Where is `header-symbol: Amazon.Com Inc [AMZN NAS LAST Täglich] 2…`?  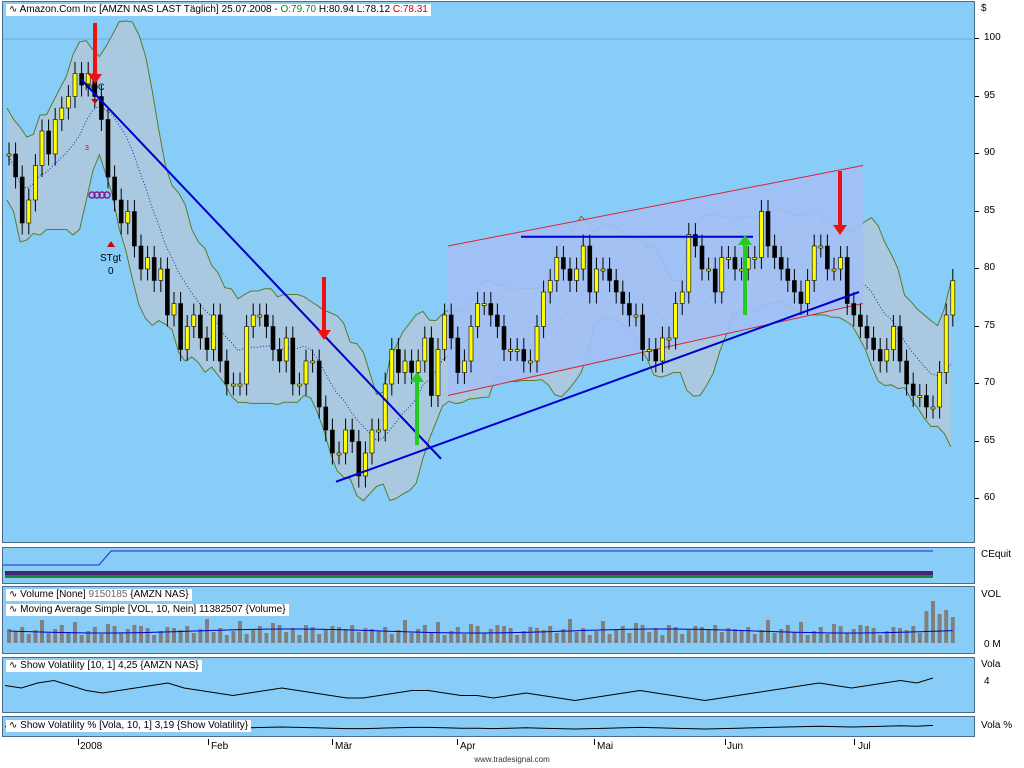
header-symbol: Amazon.Com Inc [AMZN NAS LAST Täglich] 2… is located at coordinates (150, 9).